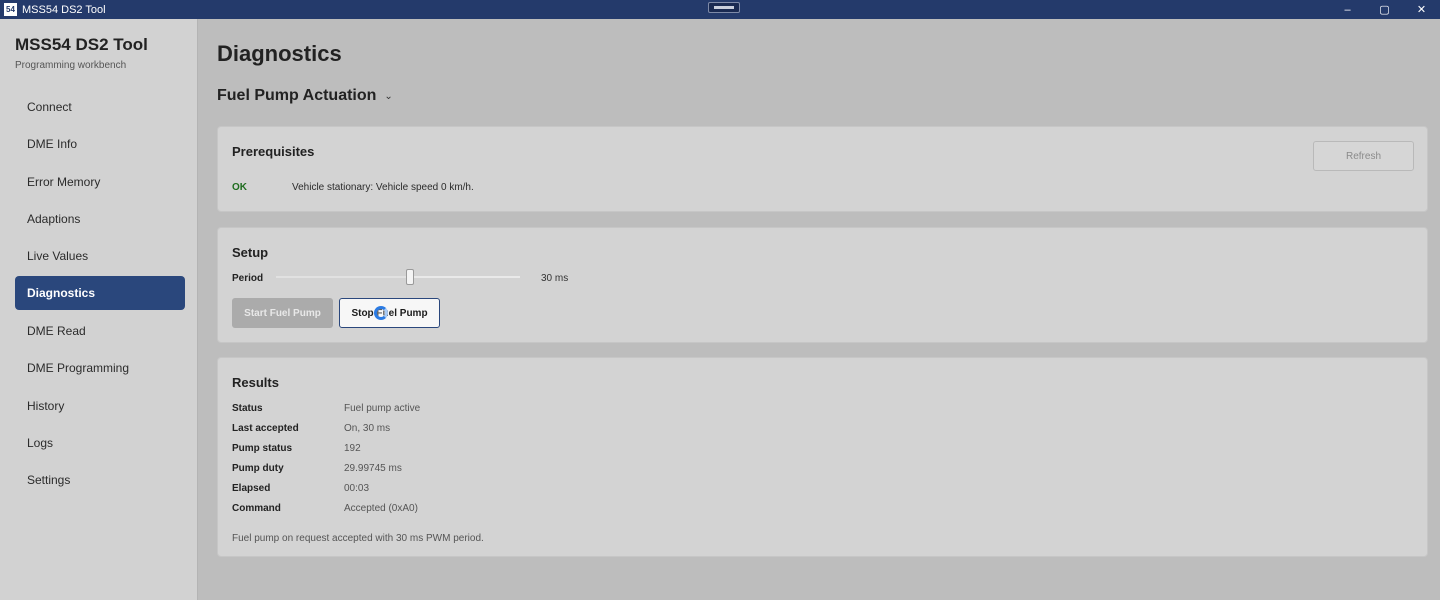 The height and width of the screenshot is (600, 1440). Describe the element at coordinates (410, 277) in the screenshot. I see `period-slider-thumb` at that location.